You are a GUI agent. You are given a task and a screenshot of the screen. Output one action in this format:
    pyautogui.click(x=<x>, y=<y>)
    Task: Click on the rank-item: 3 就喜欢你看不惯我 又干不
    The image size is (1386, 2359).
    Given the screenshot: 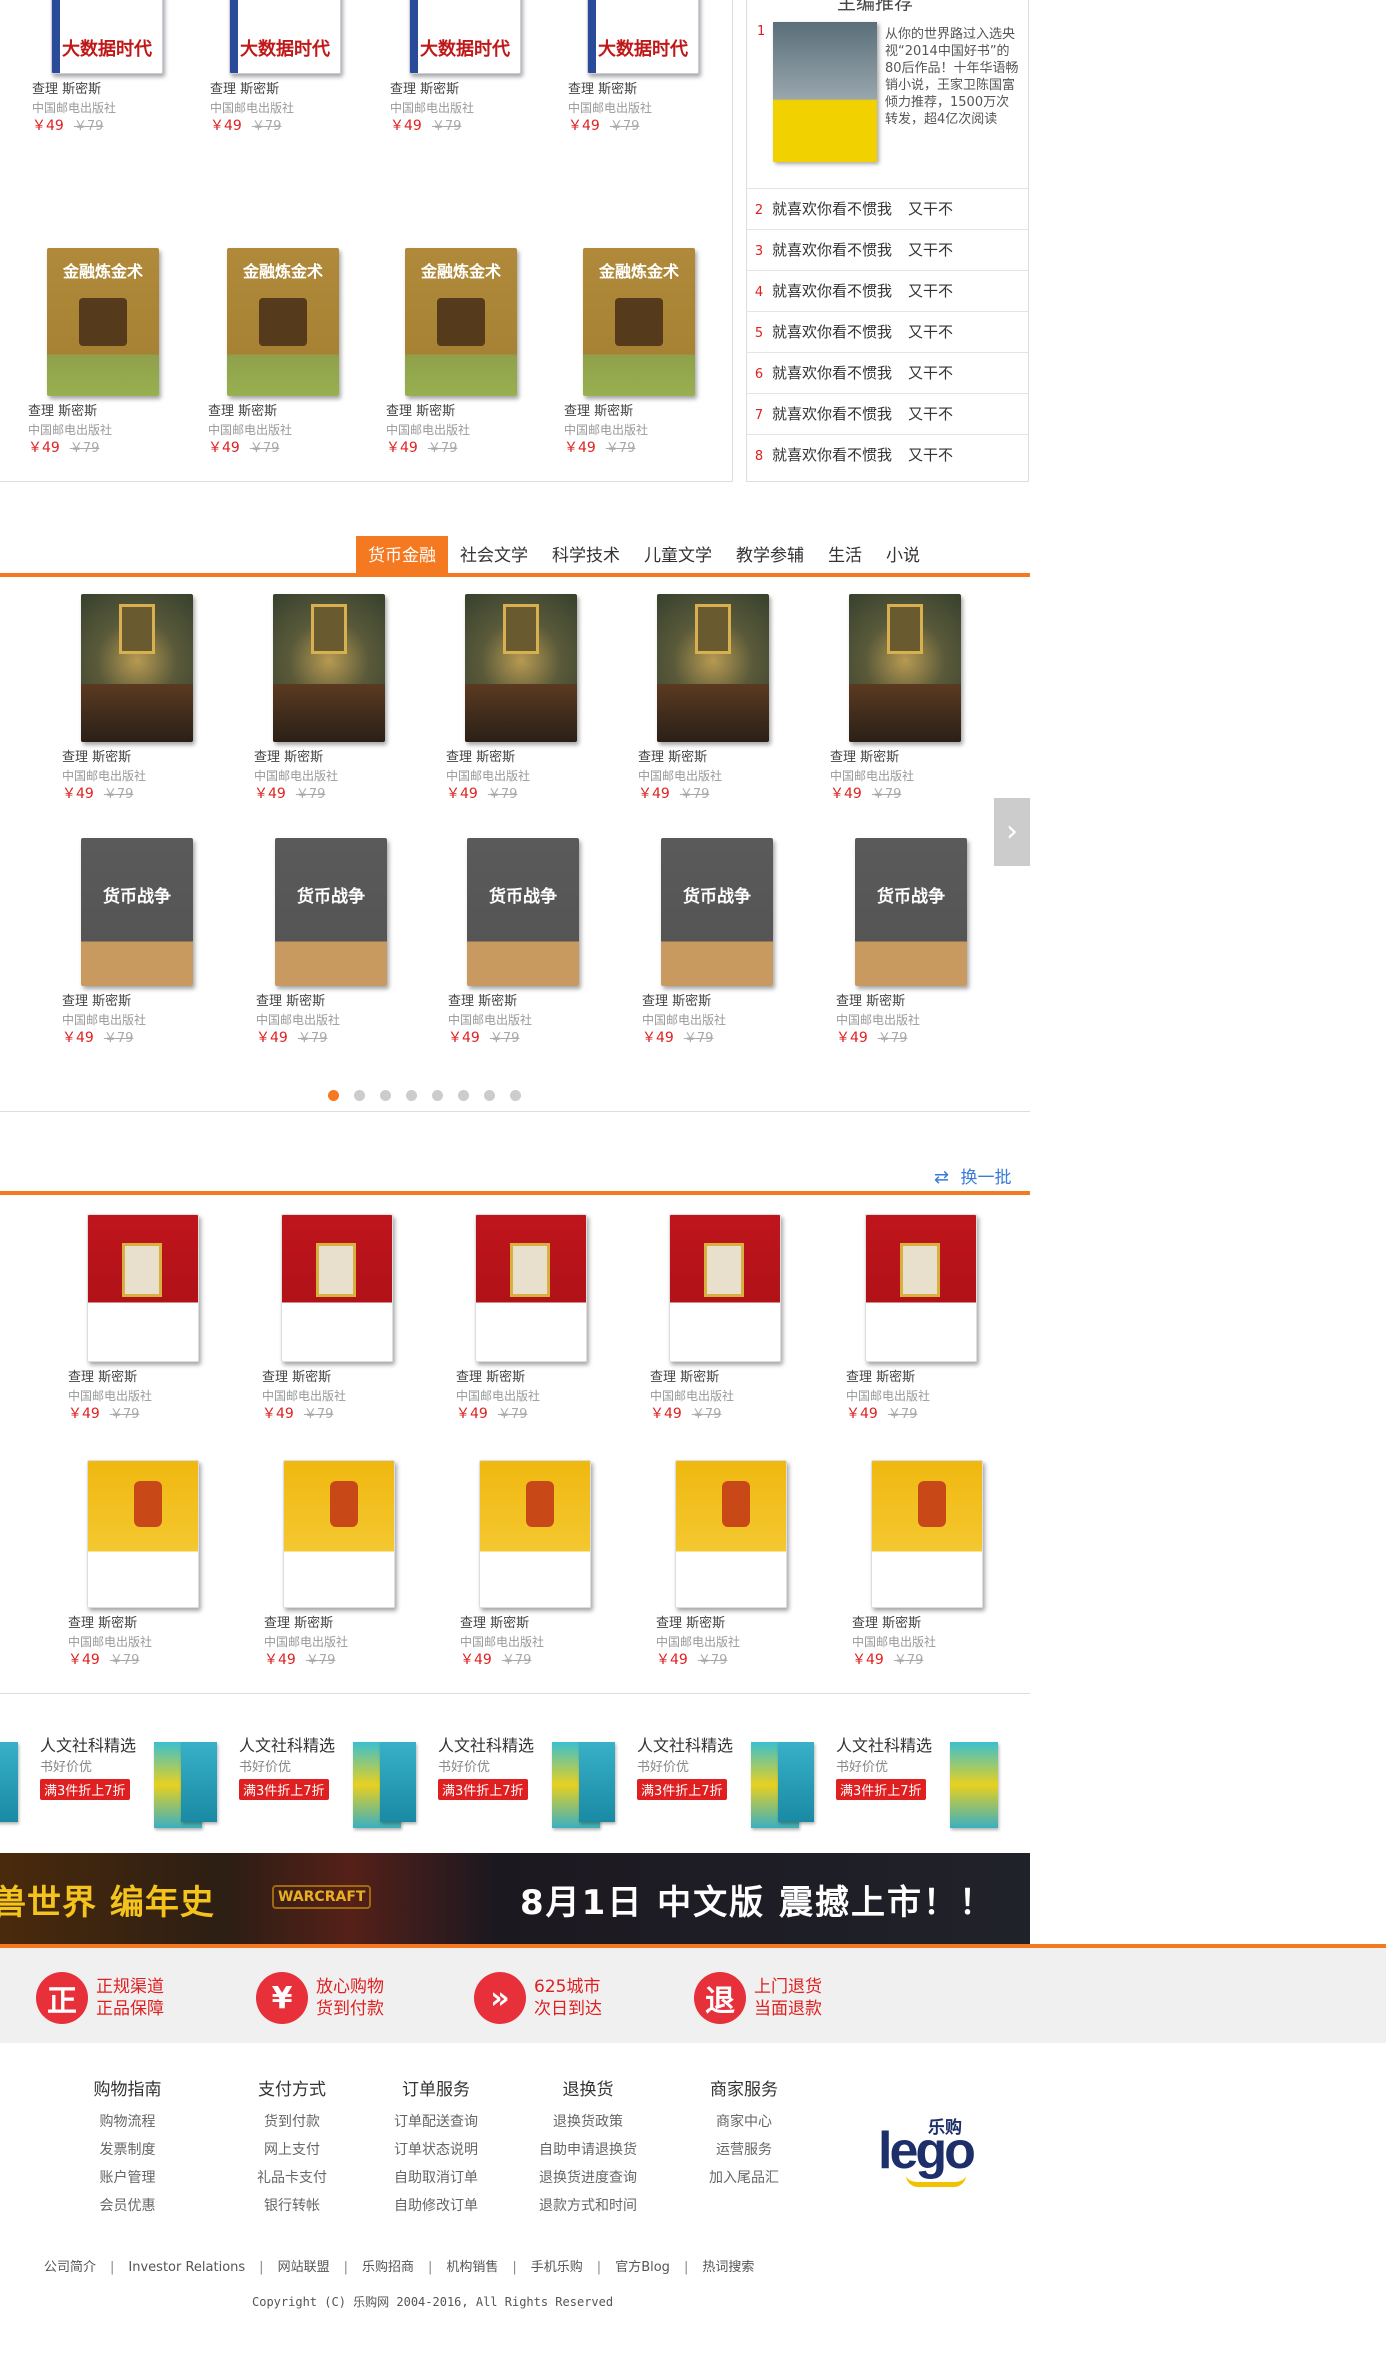 What is the action you would take?
    pyautogui.click(x=887, y=249)
    